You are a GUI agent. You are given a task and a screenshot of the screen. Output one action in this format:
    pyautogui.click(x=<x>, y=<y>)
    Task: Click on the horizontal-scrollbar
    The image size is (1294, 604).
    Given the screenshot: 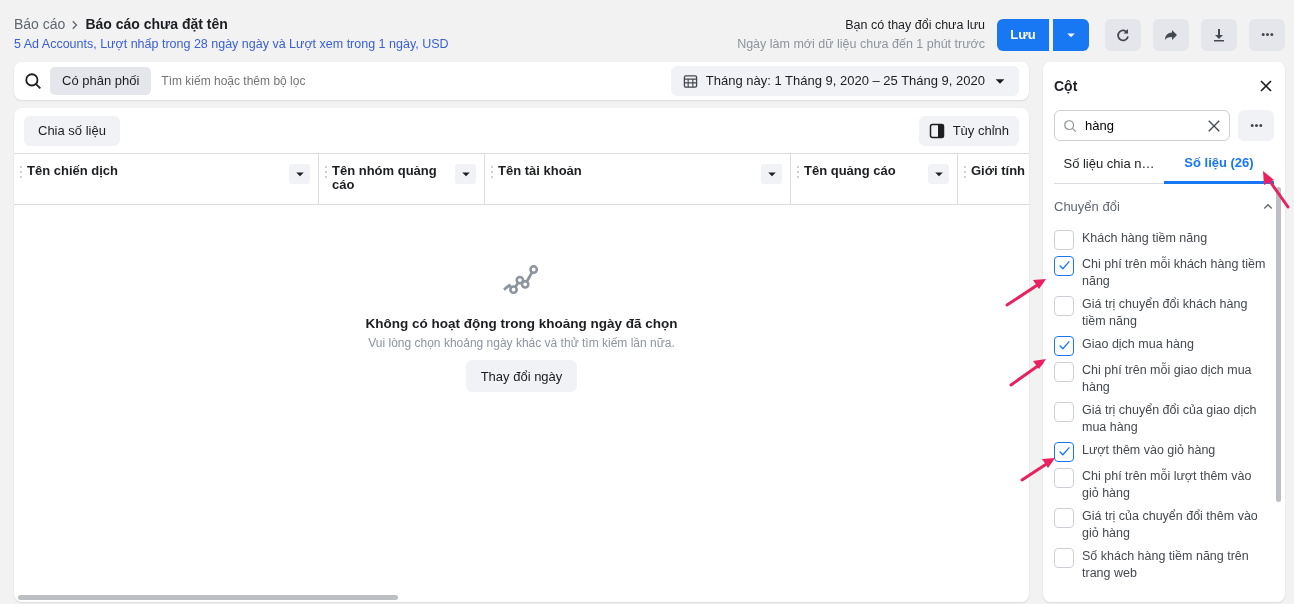 What is the action you would take?
    pyautogui.click(x=208, y=597)
    